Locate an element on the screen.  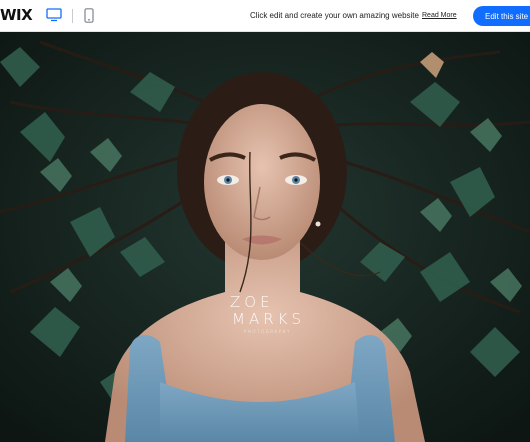
brand-logo: ZOE MARKS PHOTOGRAPHY is located at coordinates (267, 314).